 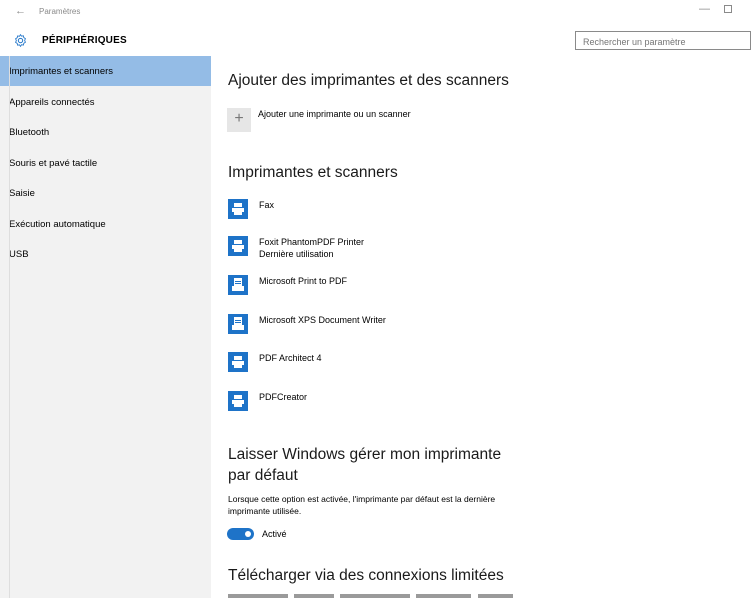 I want to click on sidebar-divider, so click(x=9, y=327).